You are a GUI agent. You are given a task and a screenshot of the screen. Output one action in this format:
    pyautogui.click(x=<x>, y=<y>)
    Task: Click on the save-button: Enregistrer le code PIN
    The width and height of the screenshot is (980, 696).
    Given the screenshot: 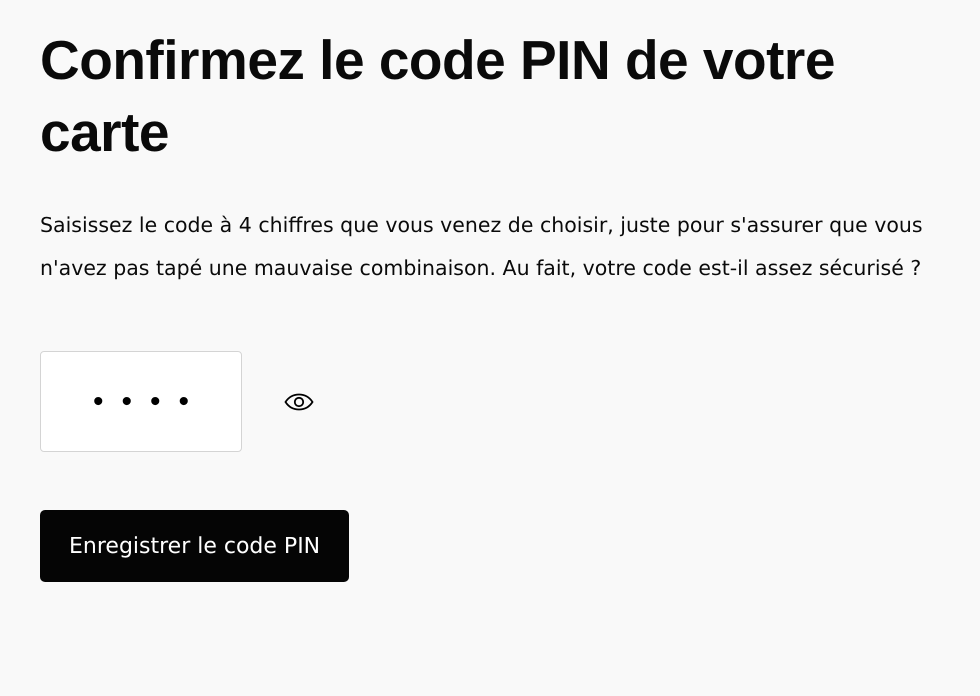 What is the action you would take?
    pyautogui.click(x=195, y=546)
    